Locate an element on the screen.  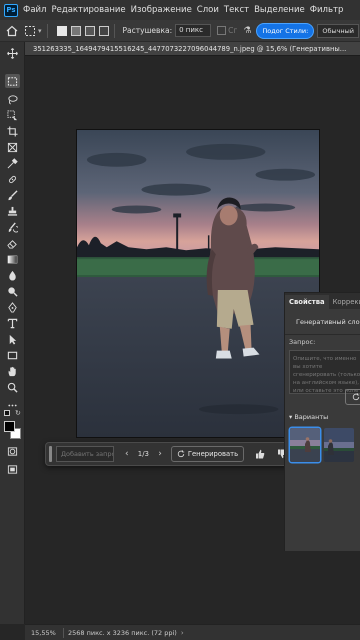
clone-stamp-tool-icon is located at coordinates (12, 211).